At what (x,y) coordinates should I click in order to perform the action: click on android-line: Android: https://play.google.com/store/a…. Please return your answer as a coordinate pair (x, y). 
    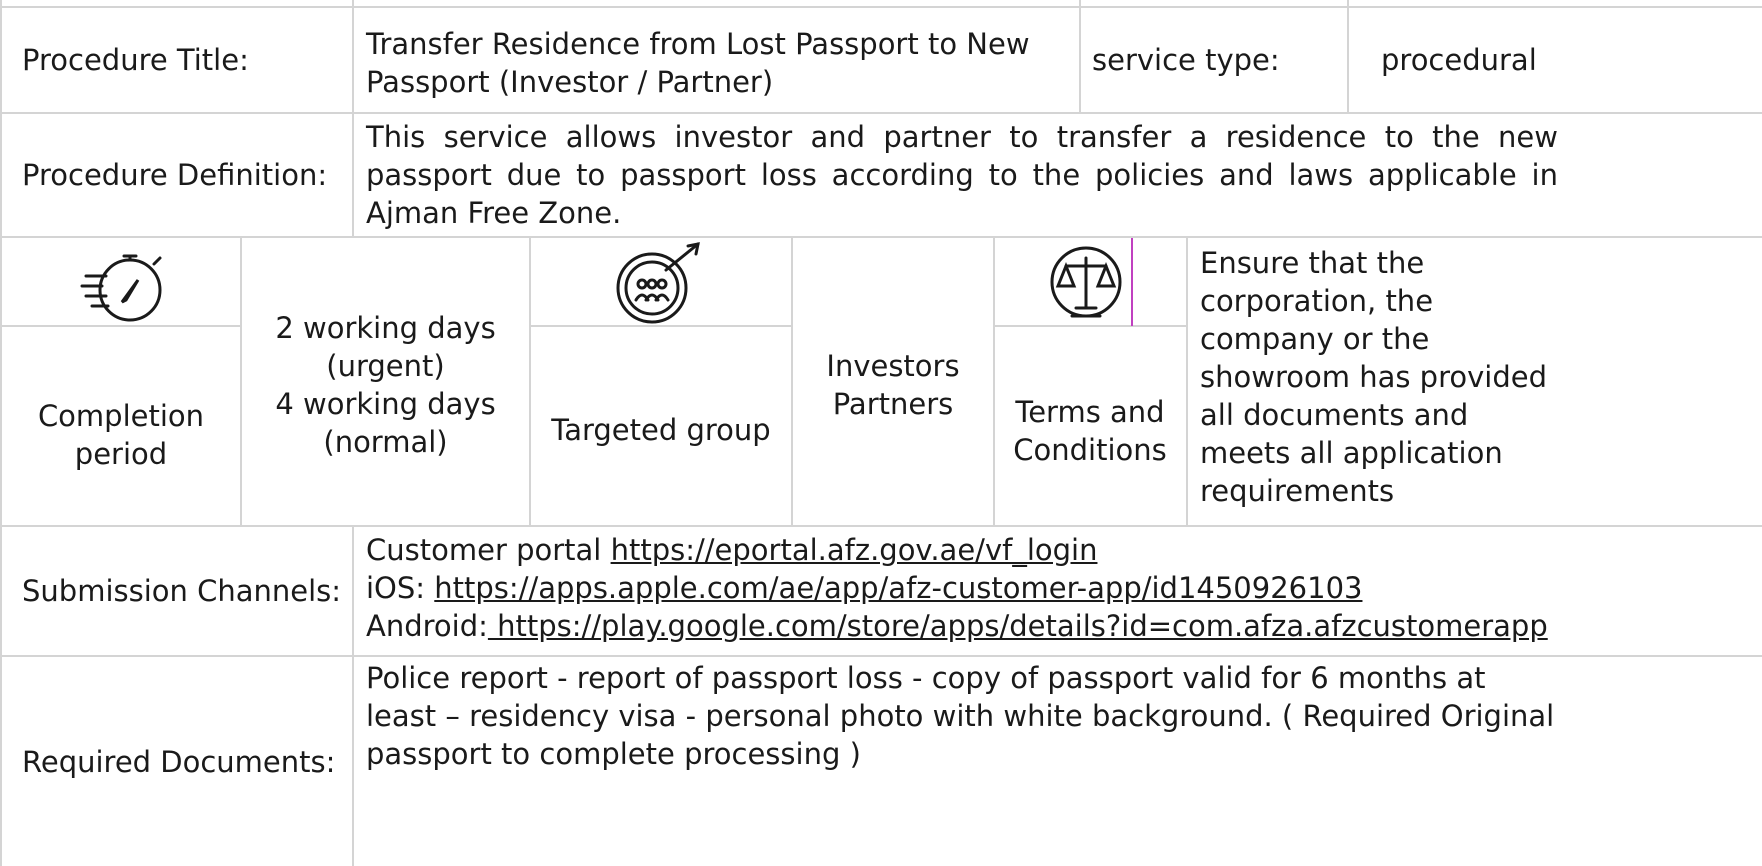
    Looking at the image, I should click on (957, 626).